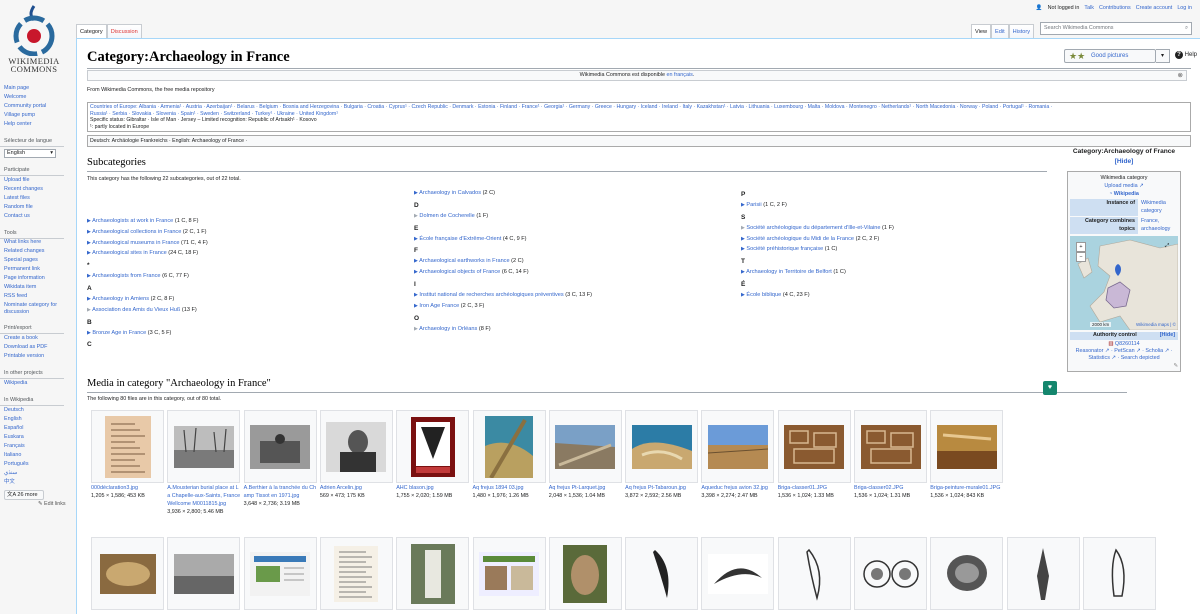  I want to click on sidebar-item: English, so click(37, 419).